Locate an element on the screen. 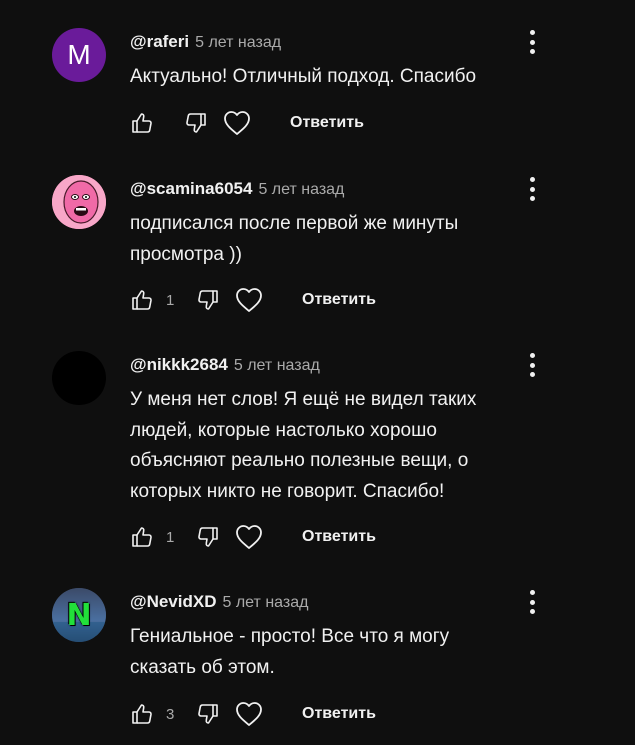  comment-actions: 3 Ответить is located at coordinates (252, 714).